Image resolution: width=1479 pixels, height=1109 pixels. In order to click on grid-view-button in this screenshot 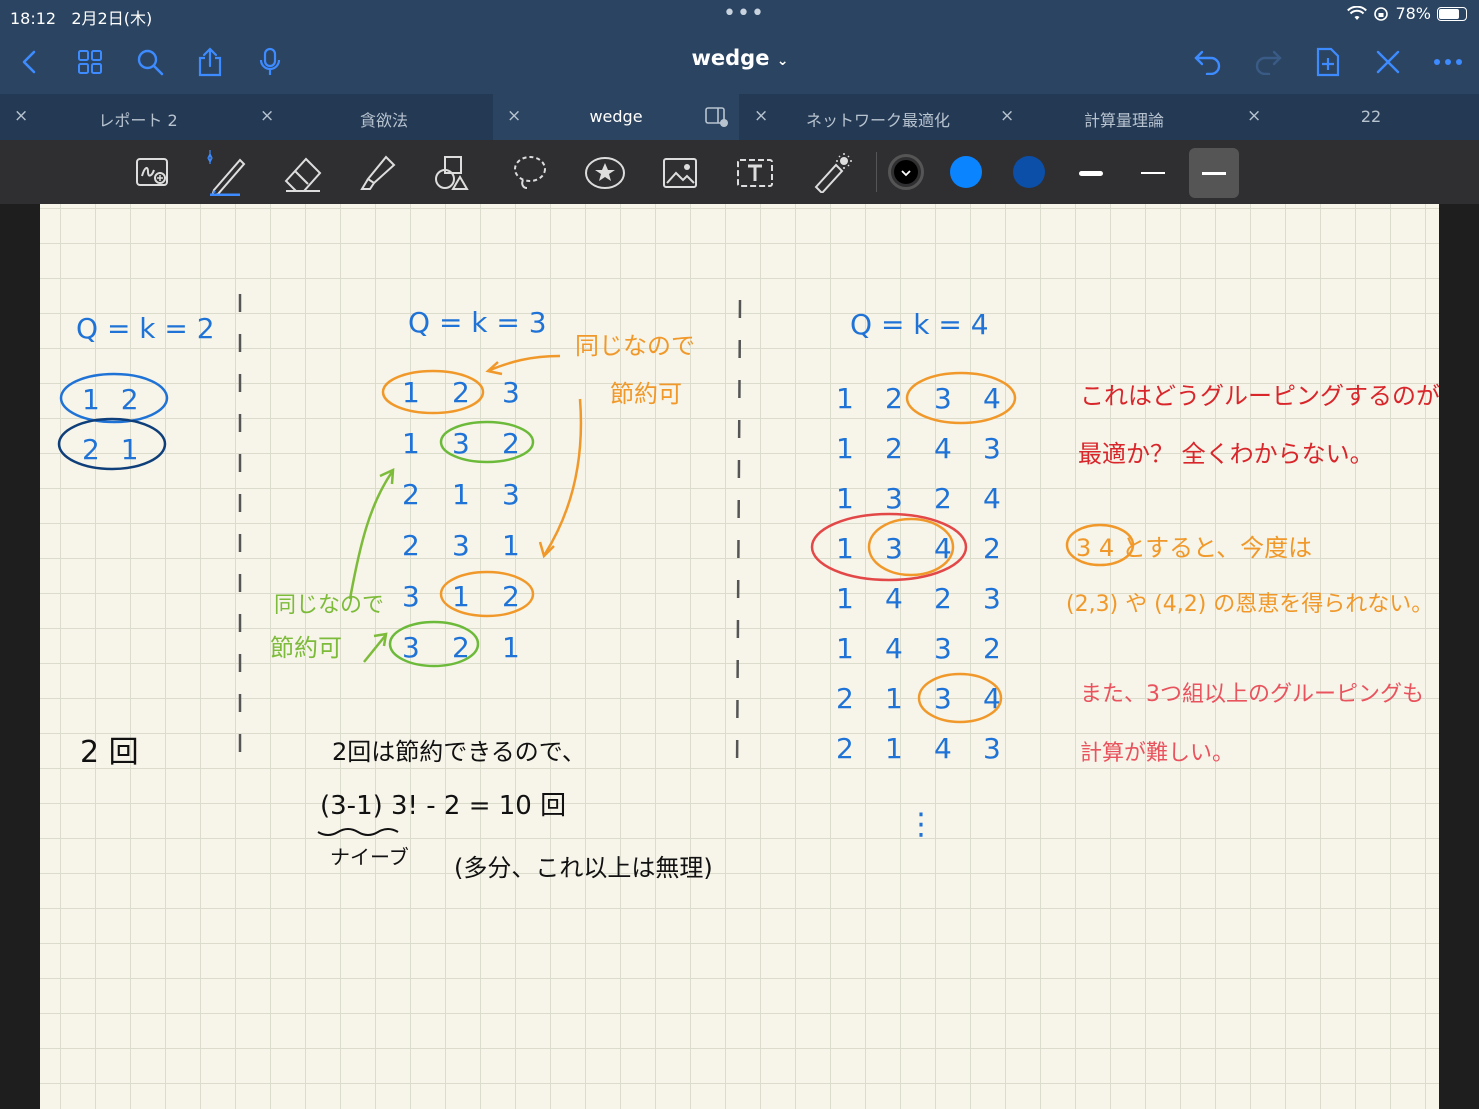, I will do `click(90, 62)`.